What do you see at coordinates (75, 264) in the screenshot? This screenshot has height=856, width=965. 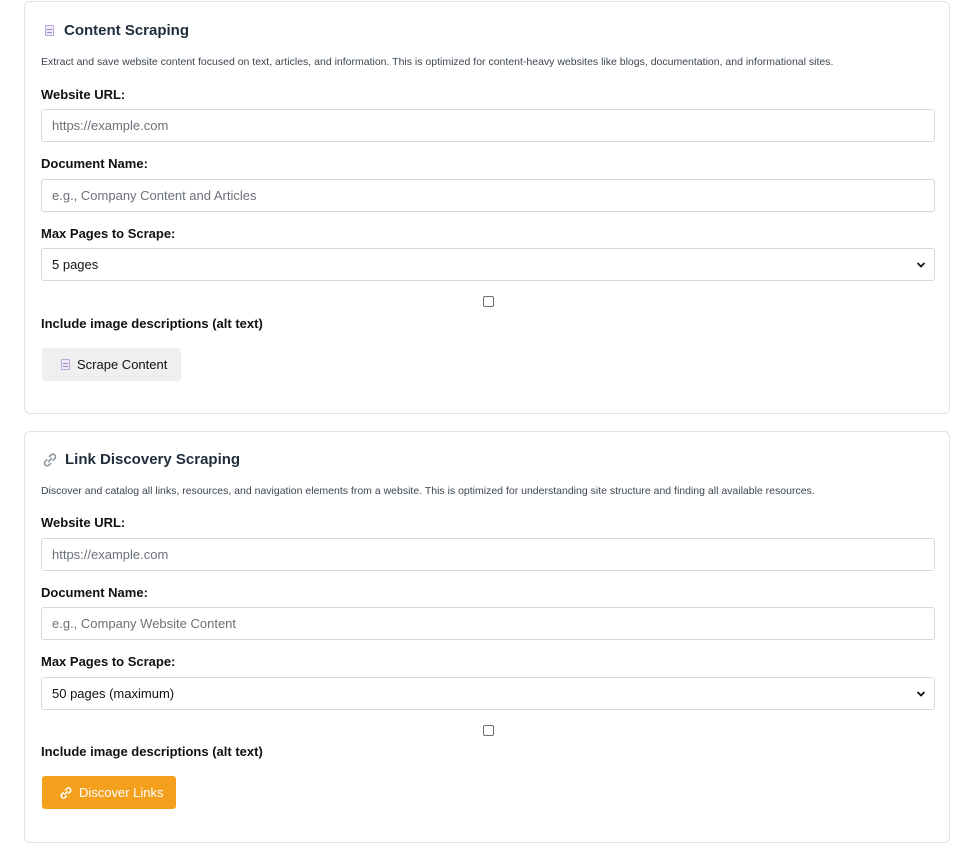 I see `max-pages-selected-value: 5 pages` at bounding box center [75, 264].